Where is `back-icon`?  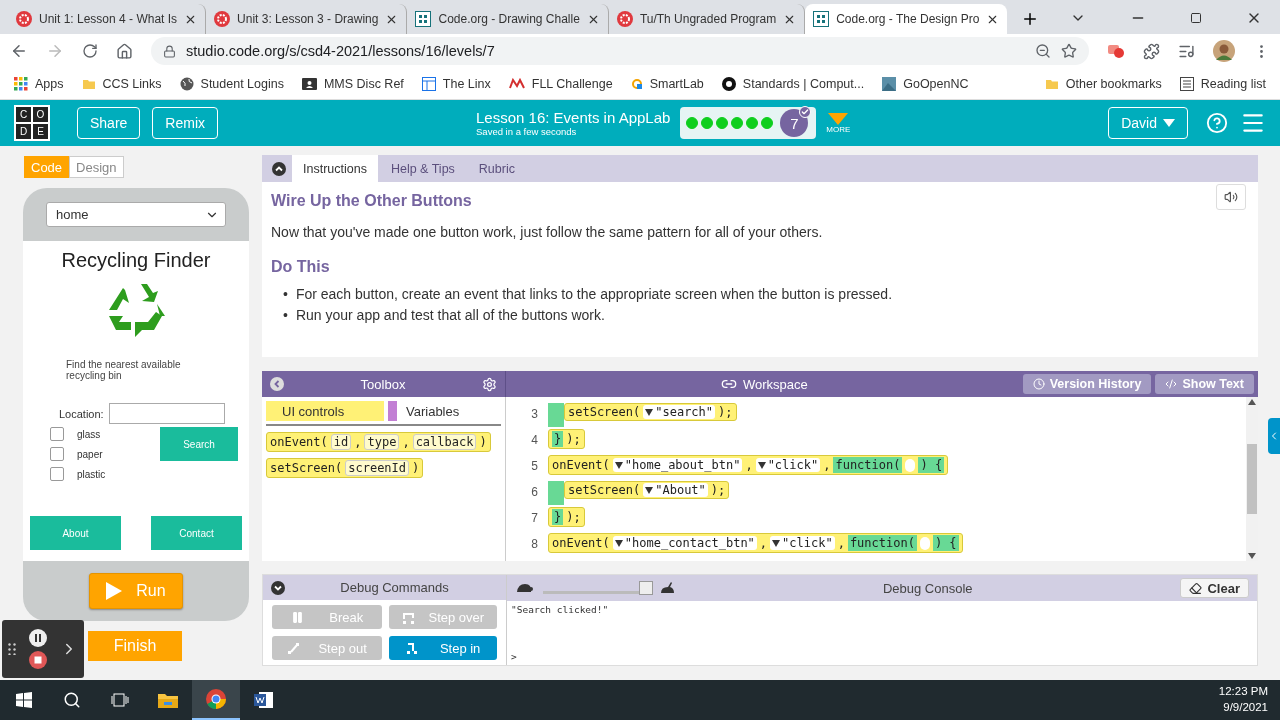 back-icon is located at coordinates (19, 51).